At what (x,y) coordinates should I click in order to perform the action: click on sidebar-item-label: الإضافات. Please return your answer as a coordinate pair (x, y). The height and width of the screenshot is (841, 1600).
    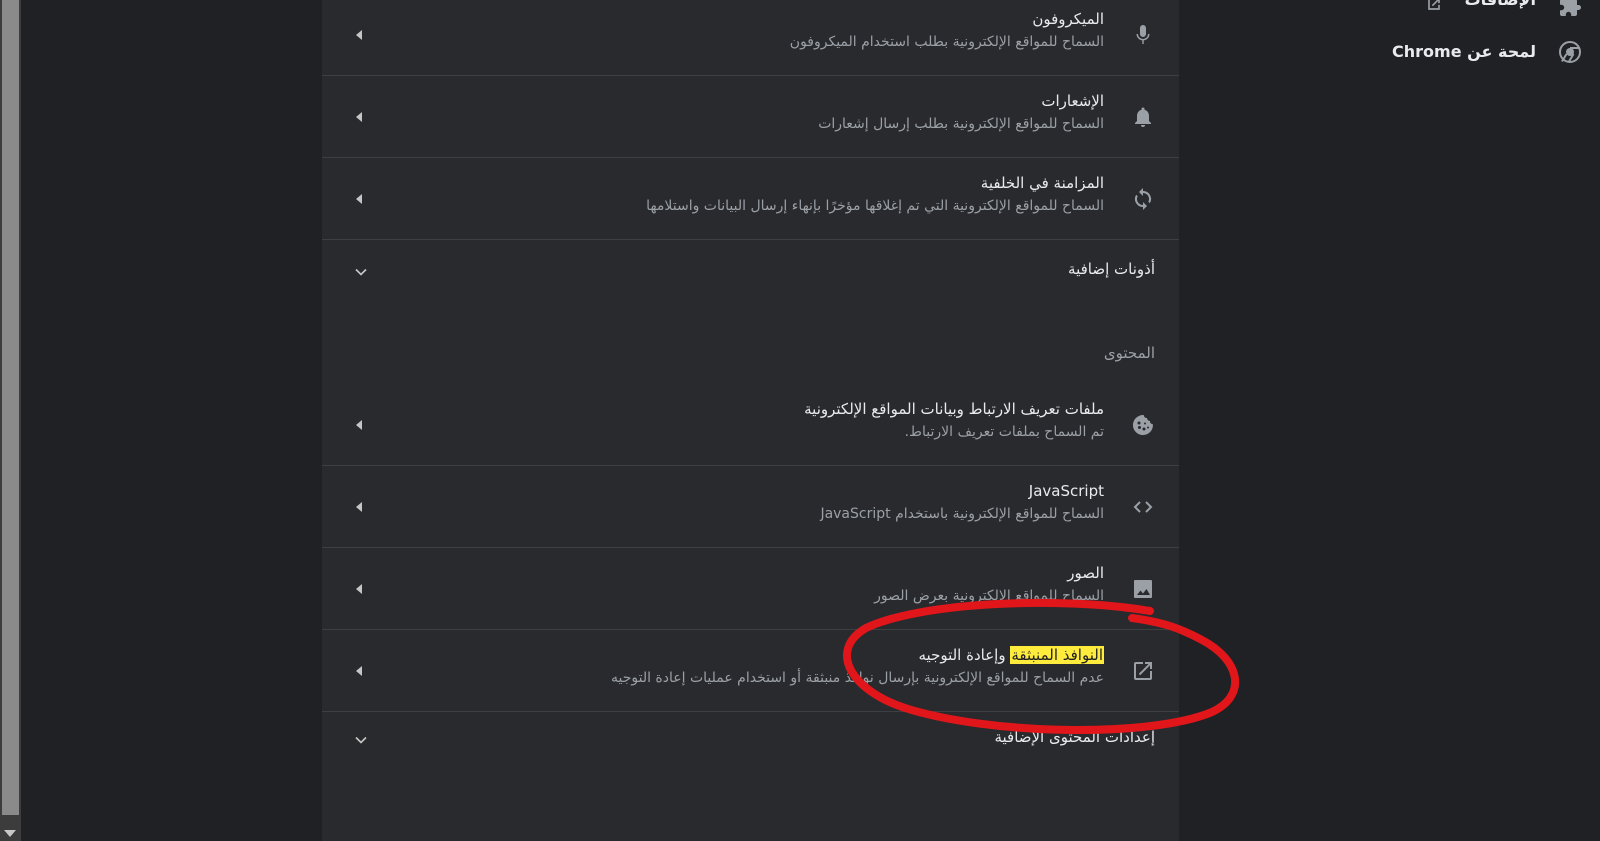
    Looking at the image, I should click on (1500, 4).